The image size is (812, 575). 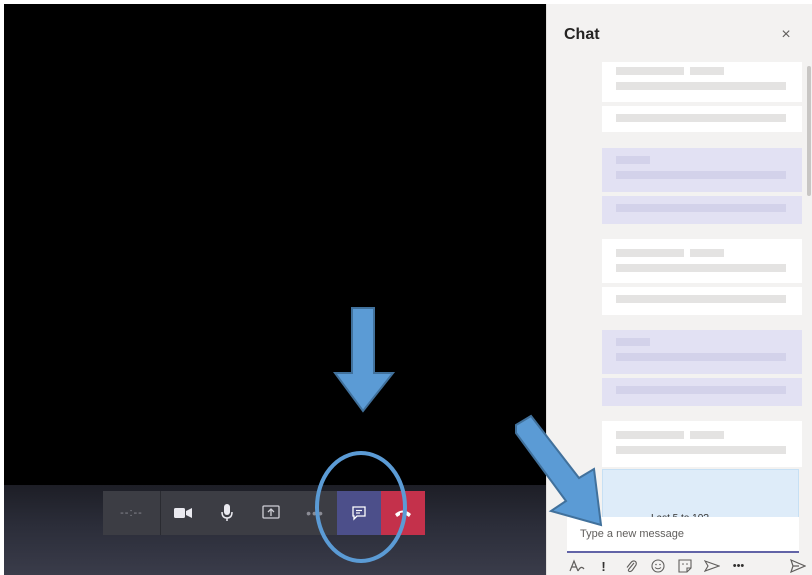 I want to click on more-icon: •••, so click(x=738, y=566).